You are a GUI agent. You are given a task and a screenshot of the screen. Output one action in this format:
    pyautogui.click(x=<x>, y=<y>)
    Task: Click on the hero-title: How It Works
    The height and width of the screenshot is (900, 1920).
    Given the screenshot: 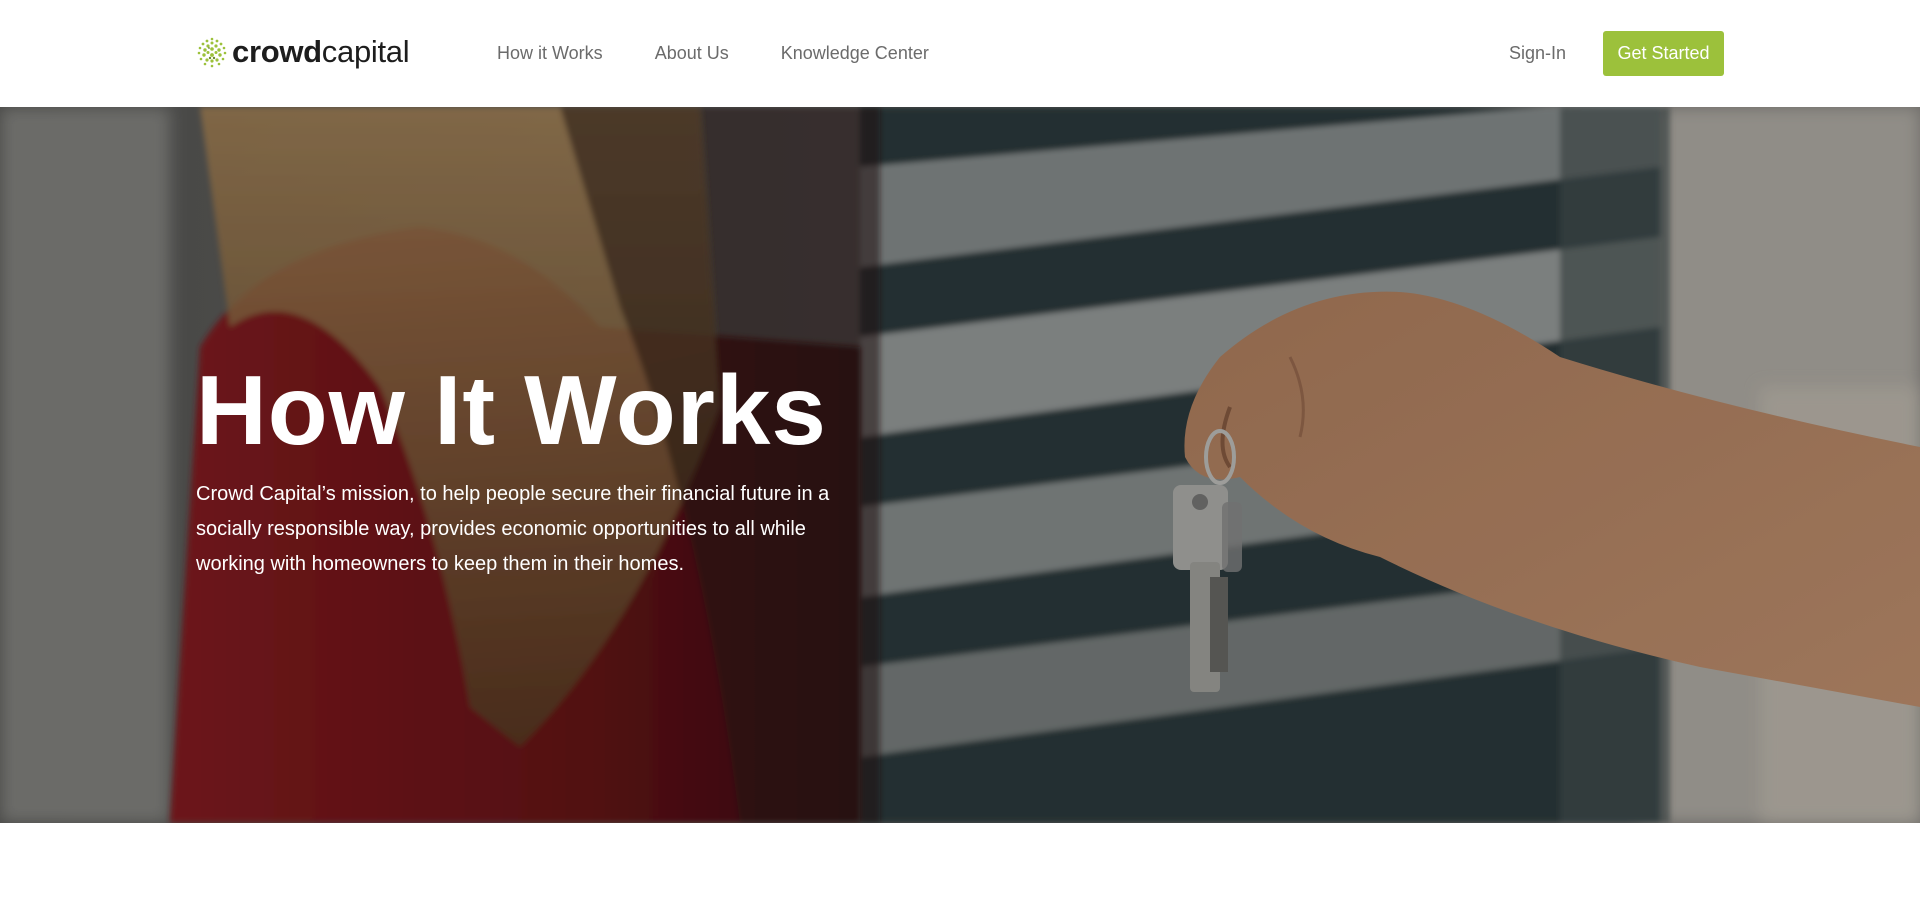 What is the action you would take?
    pyautogui.click(x=511, y=410)
    